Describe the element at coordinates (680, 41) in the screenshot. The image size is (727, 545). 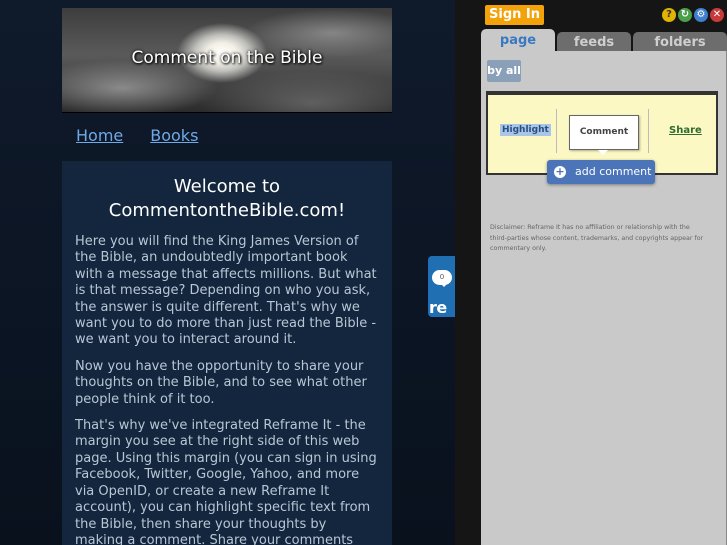
I see `tab-folders: folders` at that location.